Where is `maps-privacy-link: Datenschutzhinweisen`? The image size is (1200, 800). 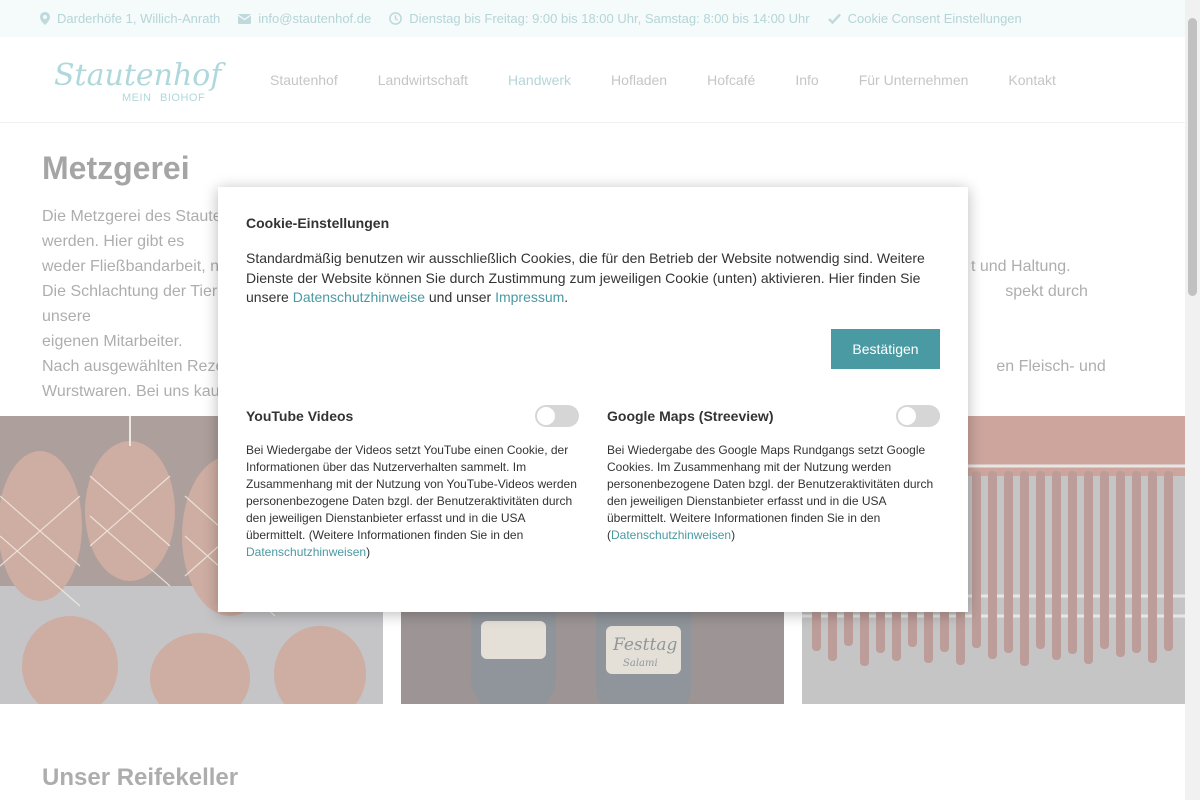 maps-privacy-link: Datenschutzhinweisen is located at coordinates (671, 535).